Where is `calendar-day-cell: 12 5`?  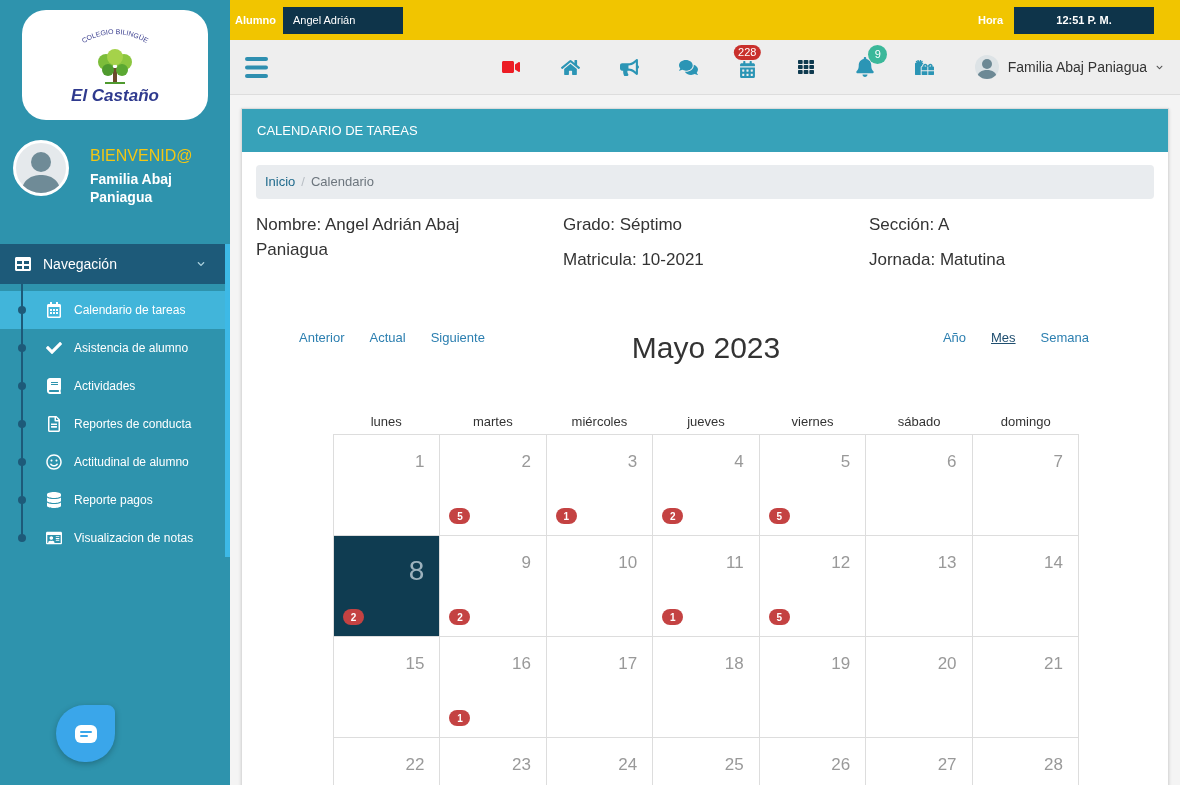
calendar-day-cell: 12 5 is located at coordinates (813, 586).